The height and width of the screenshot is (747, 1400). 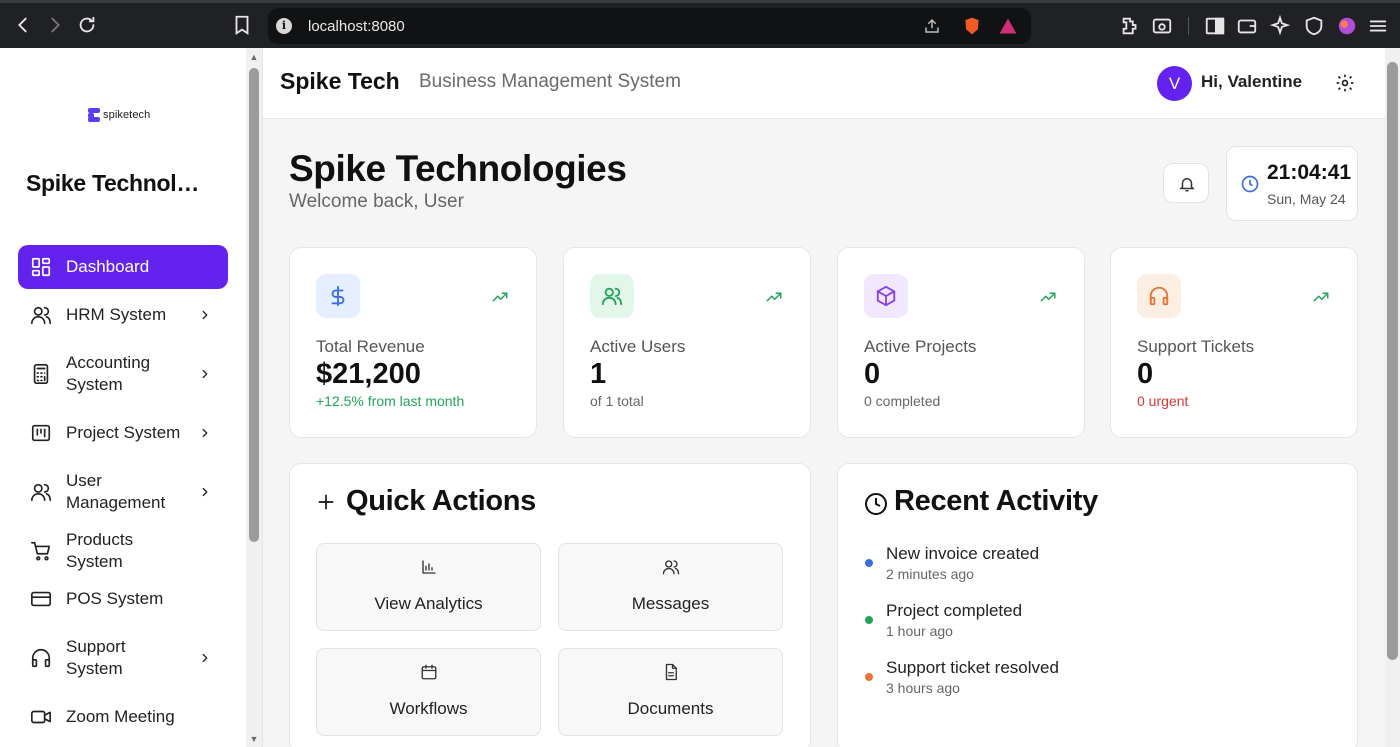 What do you see at coordinates (23, 25) in the screenshot?
I see `back-icon` at bounding box center [23, 25].